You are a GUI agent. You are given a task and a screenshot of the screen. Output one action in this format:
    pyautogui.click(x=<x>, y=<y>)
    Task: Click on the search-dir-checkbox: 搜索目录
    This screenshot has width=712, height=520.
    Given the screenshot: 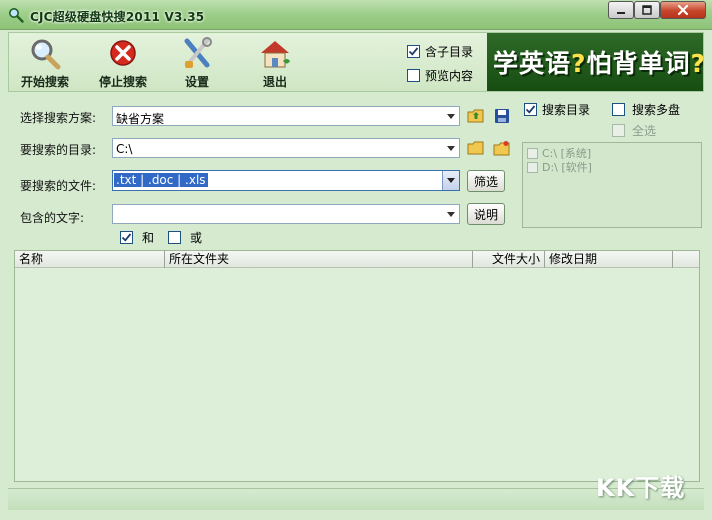 What is the action you would take?
    pyautogui.click(x=557, y=109)
    